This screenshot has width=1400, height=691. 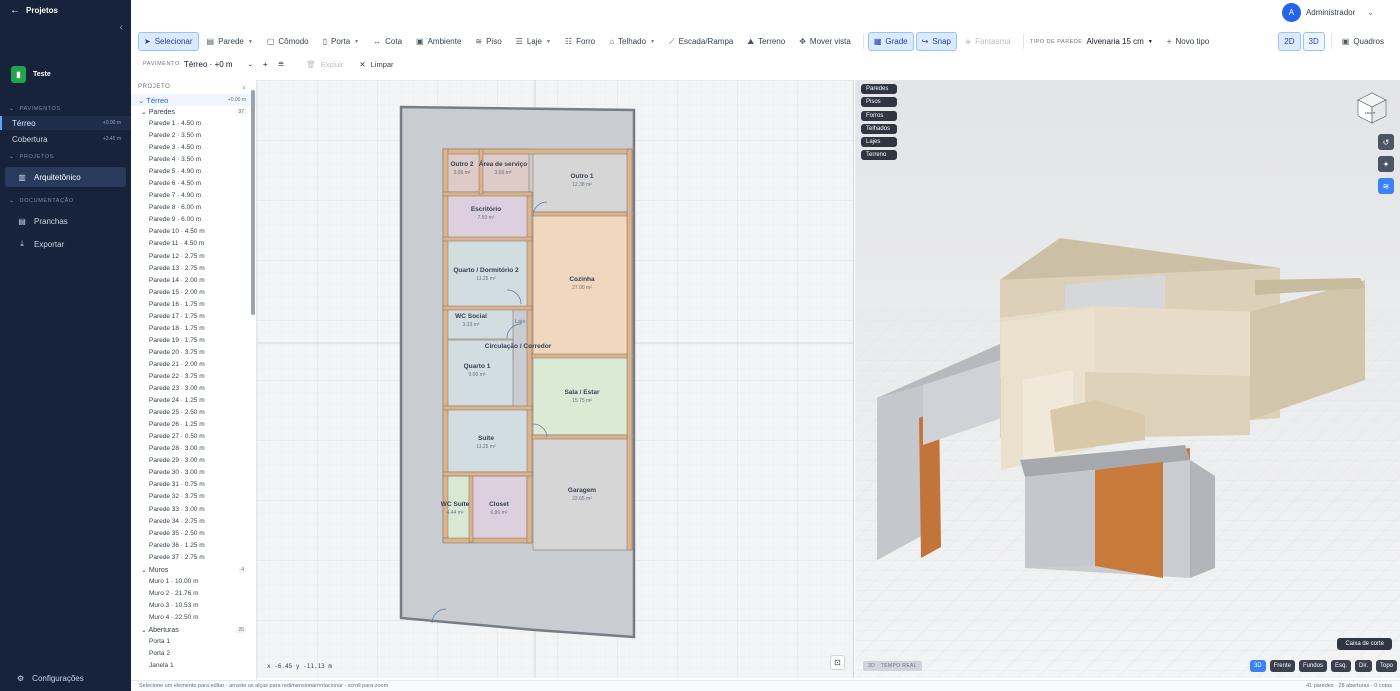 I want to click on tree-item: Parede 9 · 6.00 m, so click(x=193, y=220).